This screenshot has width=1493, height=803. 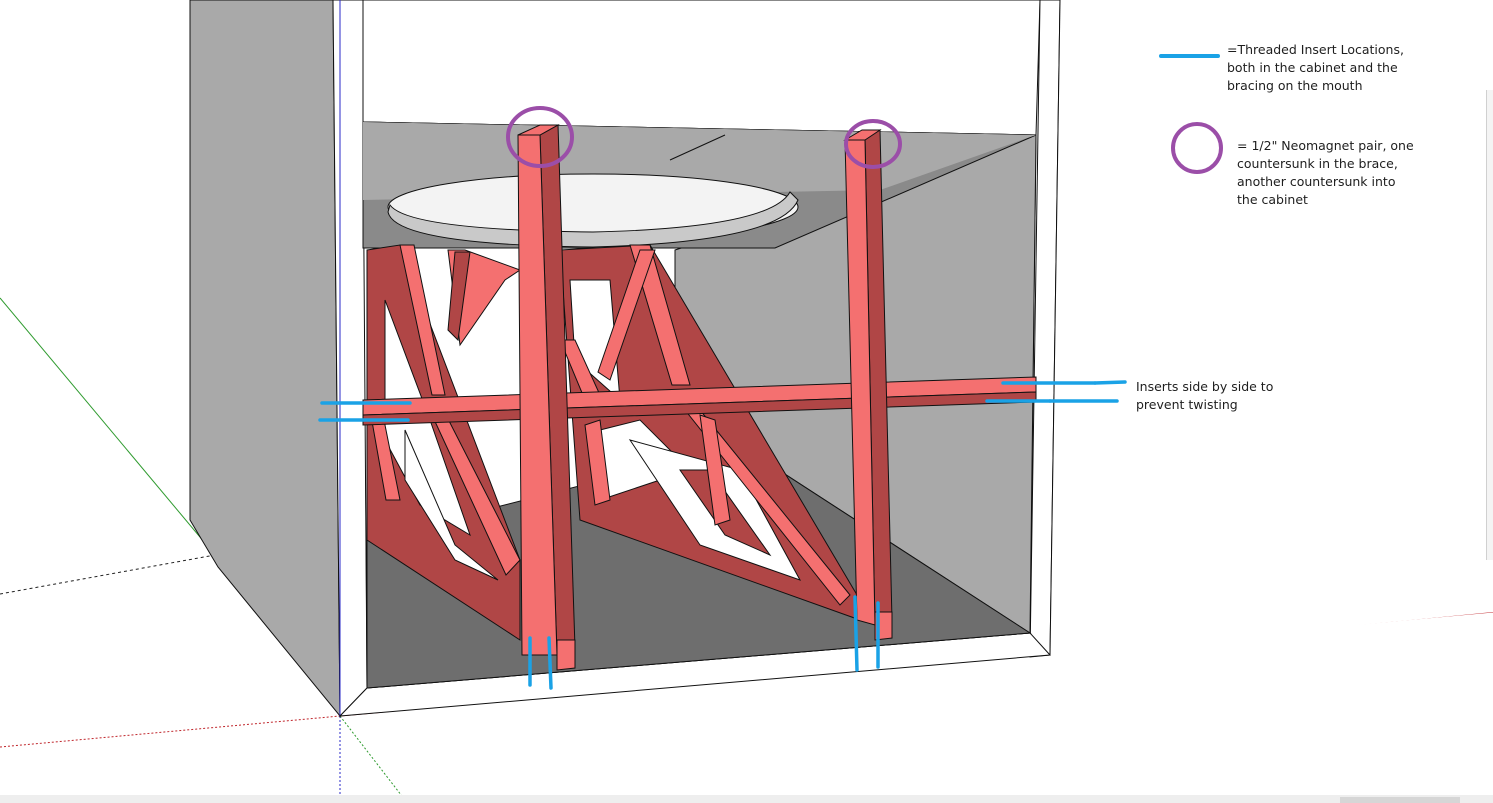 I want to click on status-bar, so click(x=746, y=799).